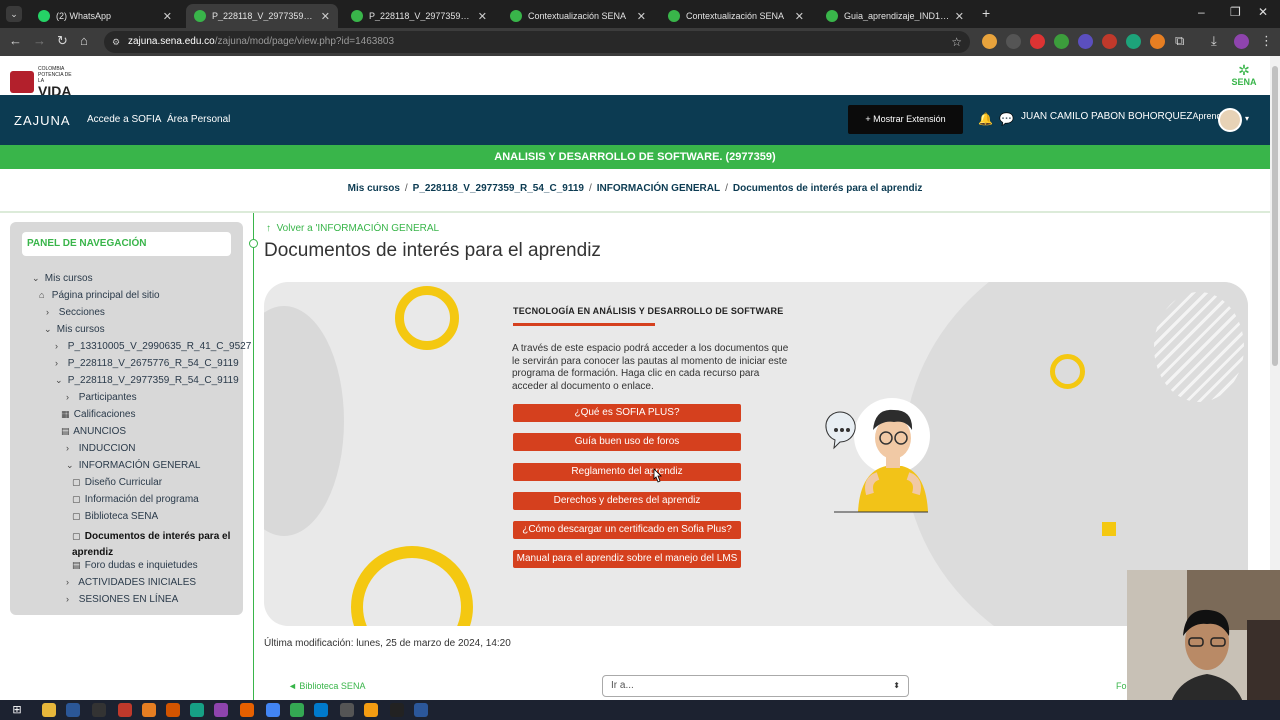 The height and width of the screenshot is (720, 1280). I want to click on nav-diseno-curricular: ▢ Diseño Curricular, so click(117, 482).